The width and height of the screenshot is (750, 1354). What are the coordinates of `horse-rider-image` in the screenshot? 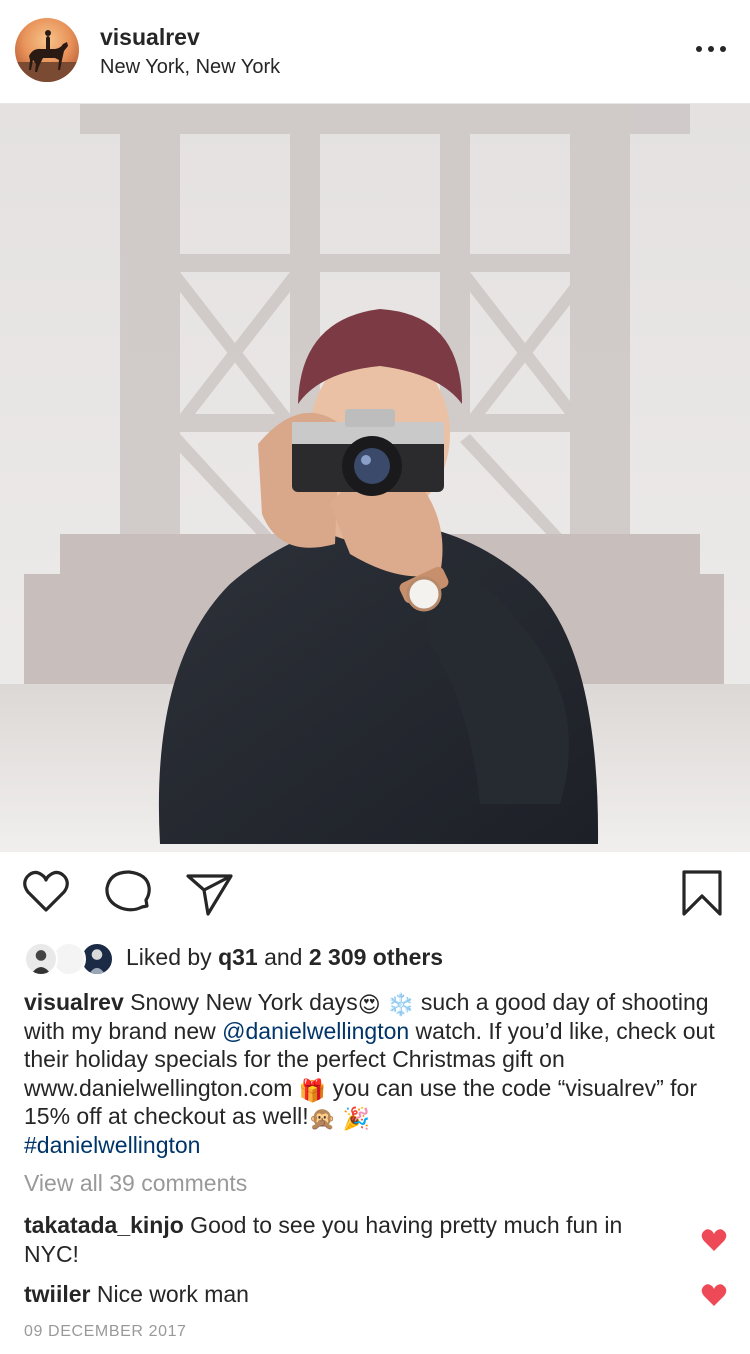 It's located at (47, 56).